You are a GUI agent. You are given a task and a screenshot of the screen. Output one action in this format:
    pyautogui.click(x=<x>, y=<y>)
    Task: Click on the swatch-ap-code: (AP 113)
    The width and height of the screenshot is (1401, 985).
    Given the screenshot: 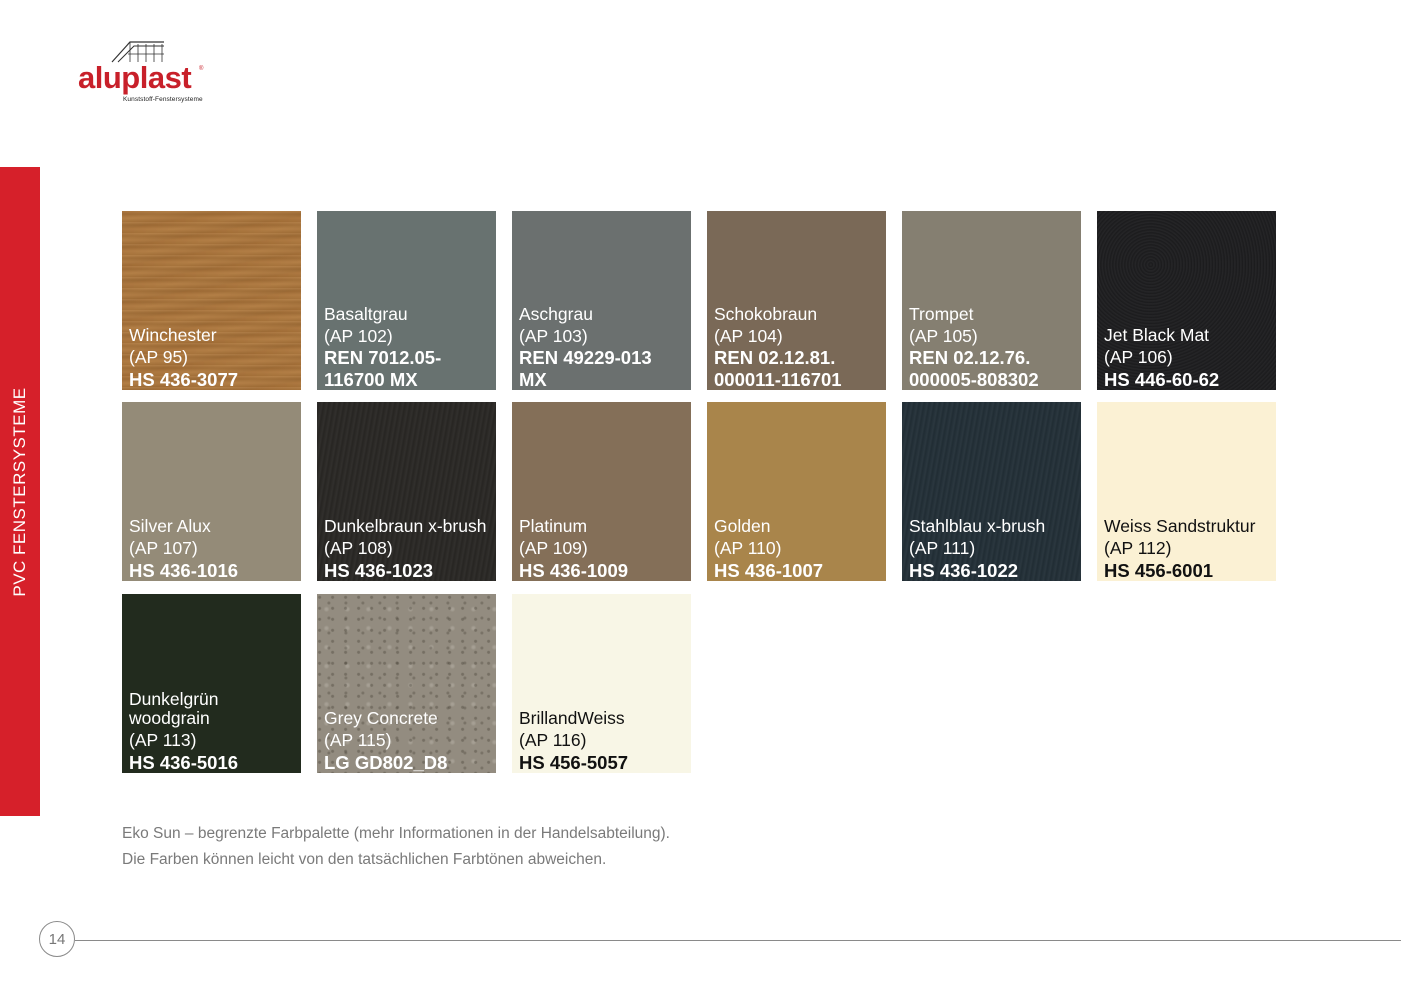 What is the action you would take?
    pyautogui.click(x=163, y=740)
    